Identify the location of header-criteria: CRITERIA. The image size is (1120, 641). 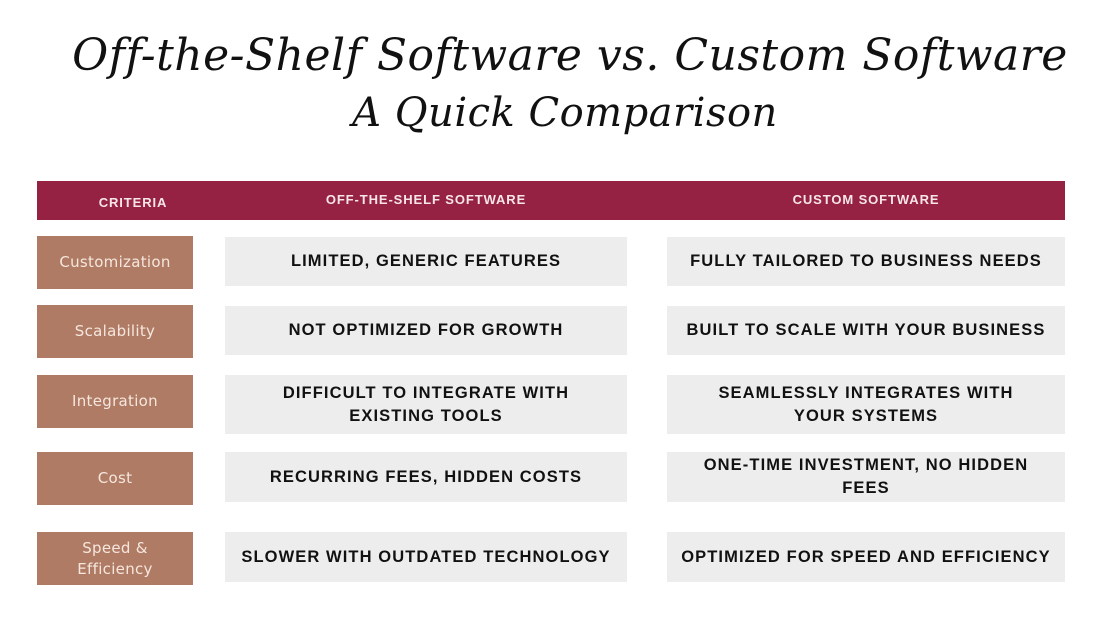
(133, 202).